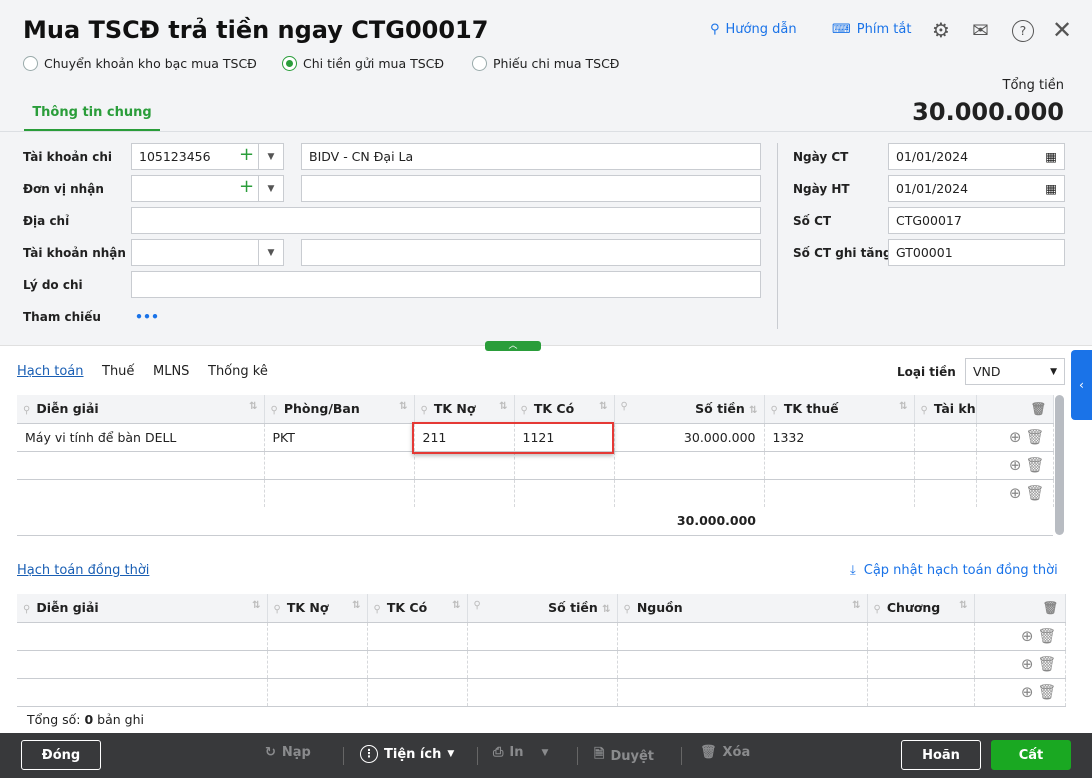  What do you see at coordinates (446, 220) in the screenshot?
I see `address-input` at bounding box center [446, 220].